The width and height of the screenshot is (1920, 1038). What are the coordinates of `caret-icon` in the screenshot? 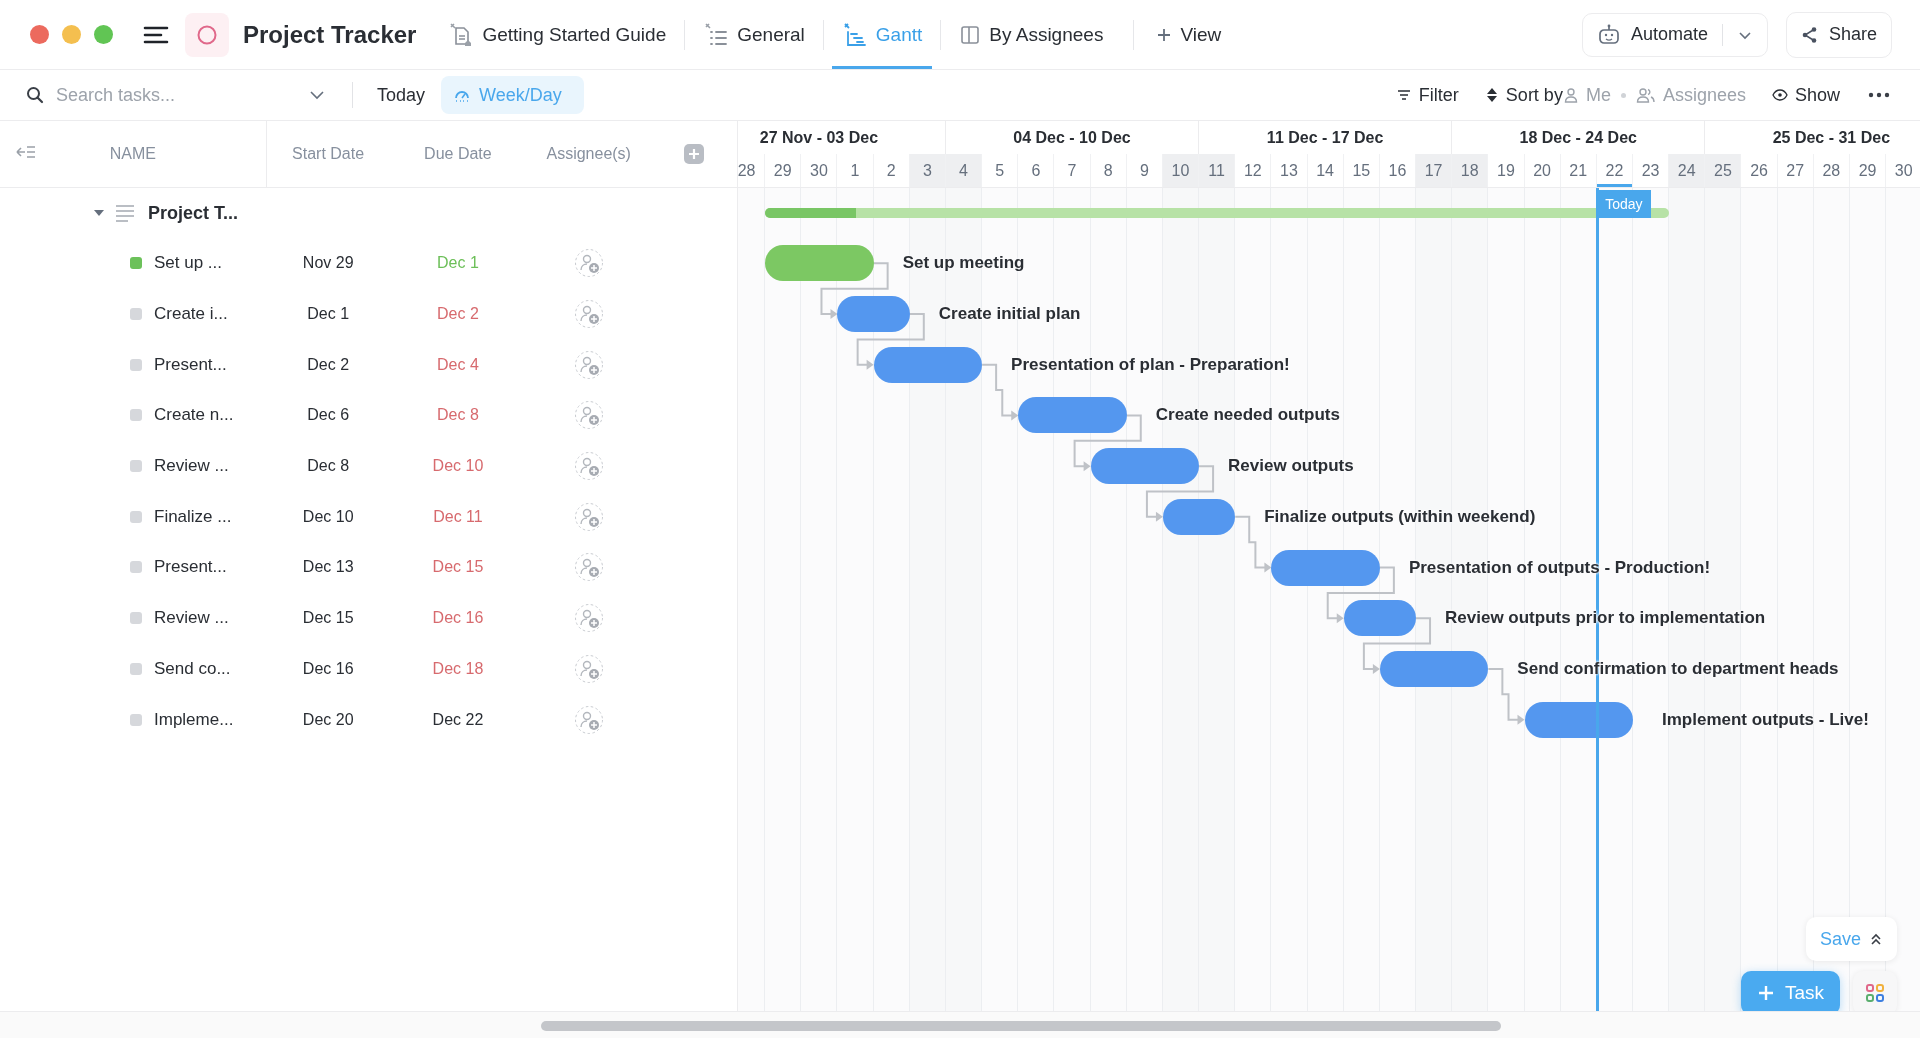 It's located at (99, 213).